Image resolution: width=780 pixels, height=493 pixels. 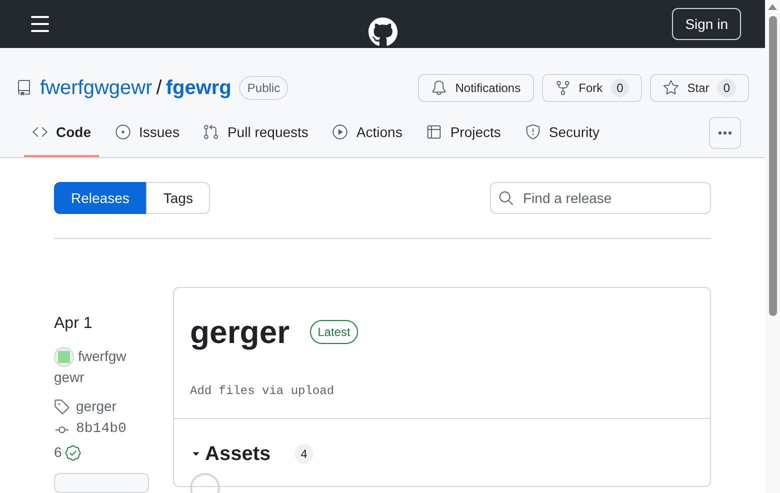 I want to click on avatar-icon, so click(x=64, y=357).